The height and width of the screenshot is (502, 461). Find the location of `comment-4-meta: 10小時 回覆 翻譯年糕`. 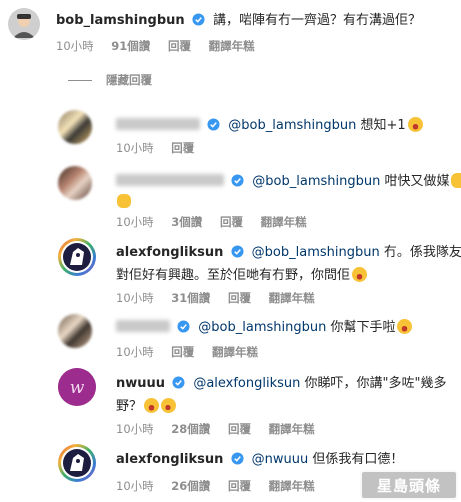

comment-4-meta: 10小時 回覆 翻譯年糕 is located at coordinates (194, 352).